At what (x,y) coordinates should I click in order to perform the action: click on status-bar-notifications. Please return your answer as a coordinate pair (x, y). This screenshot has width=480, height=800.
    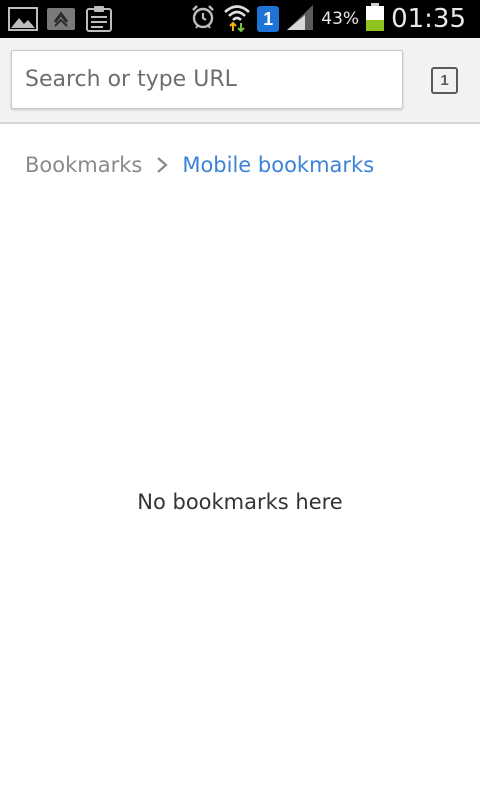
    Looking at the image, I should click on (61, 19).